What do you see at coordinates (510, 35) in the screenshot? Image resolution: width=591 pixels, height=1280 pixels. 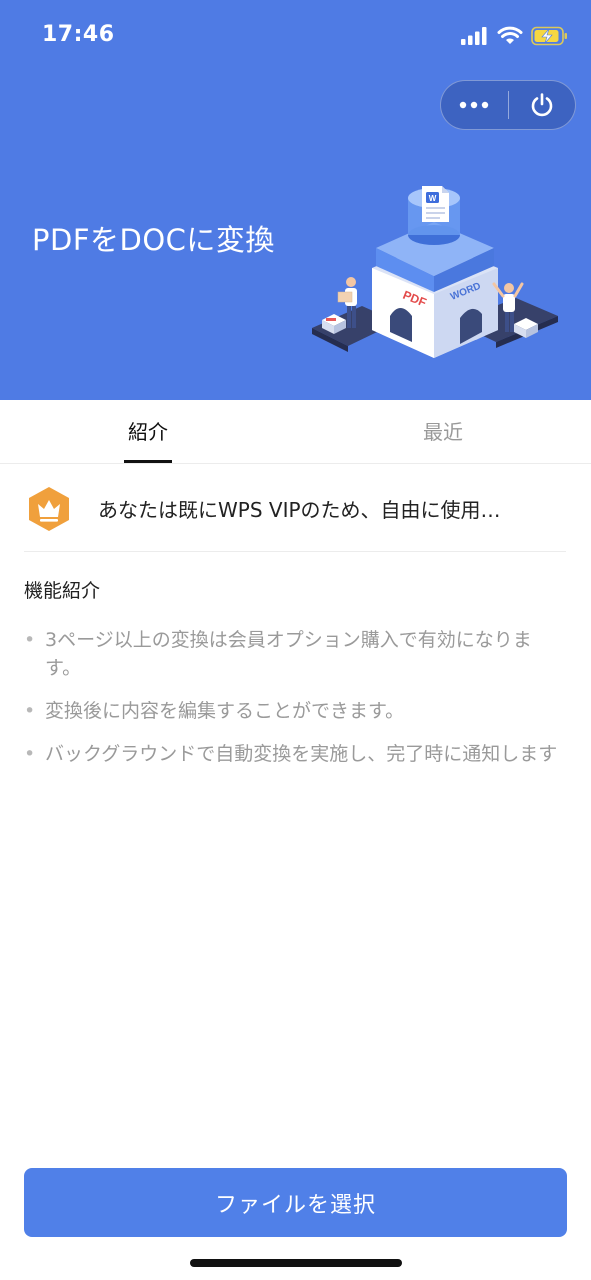 I see `wifi-icon` at bounding box center [510, 35].